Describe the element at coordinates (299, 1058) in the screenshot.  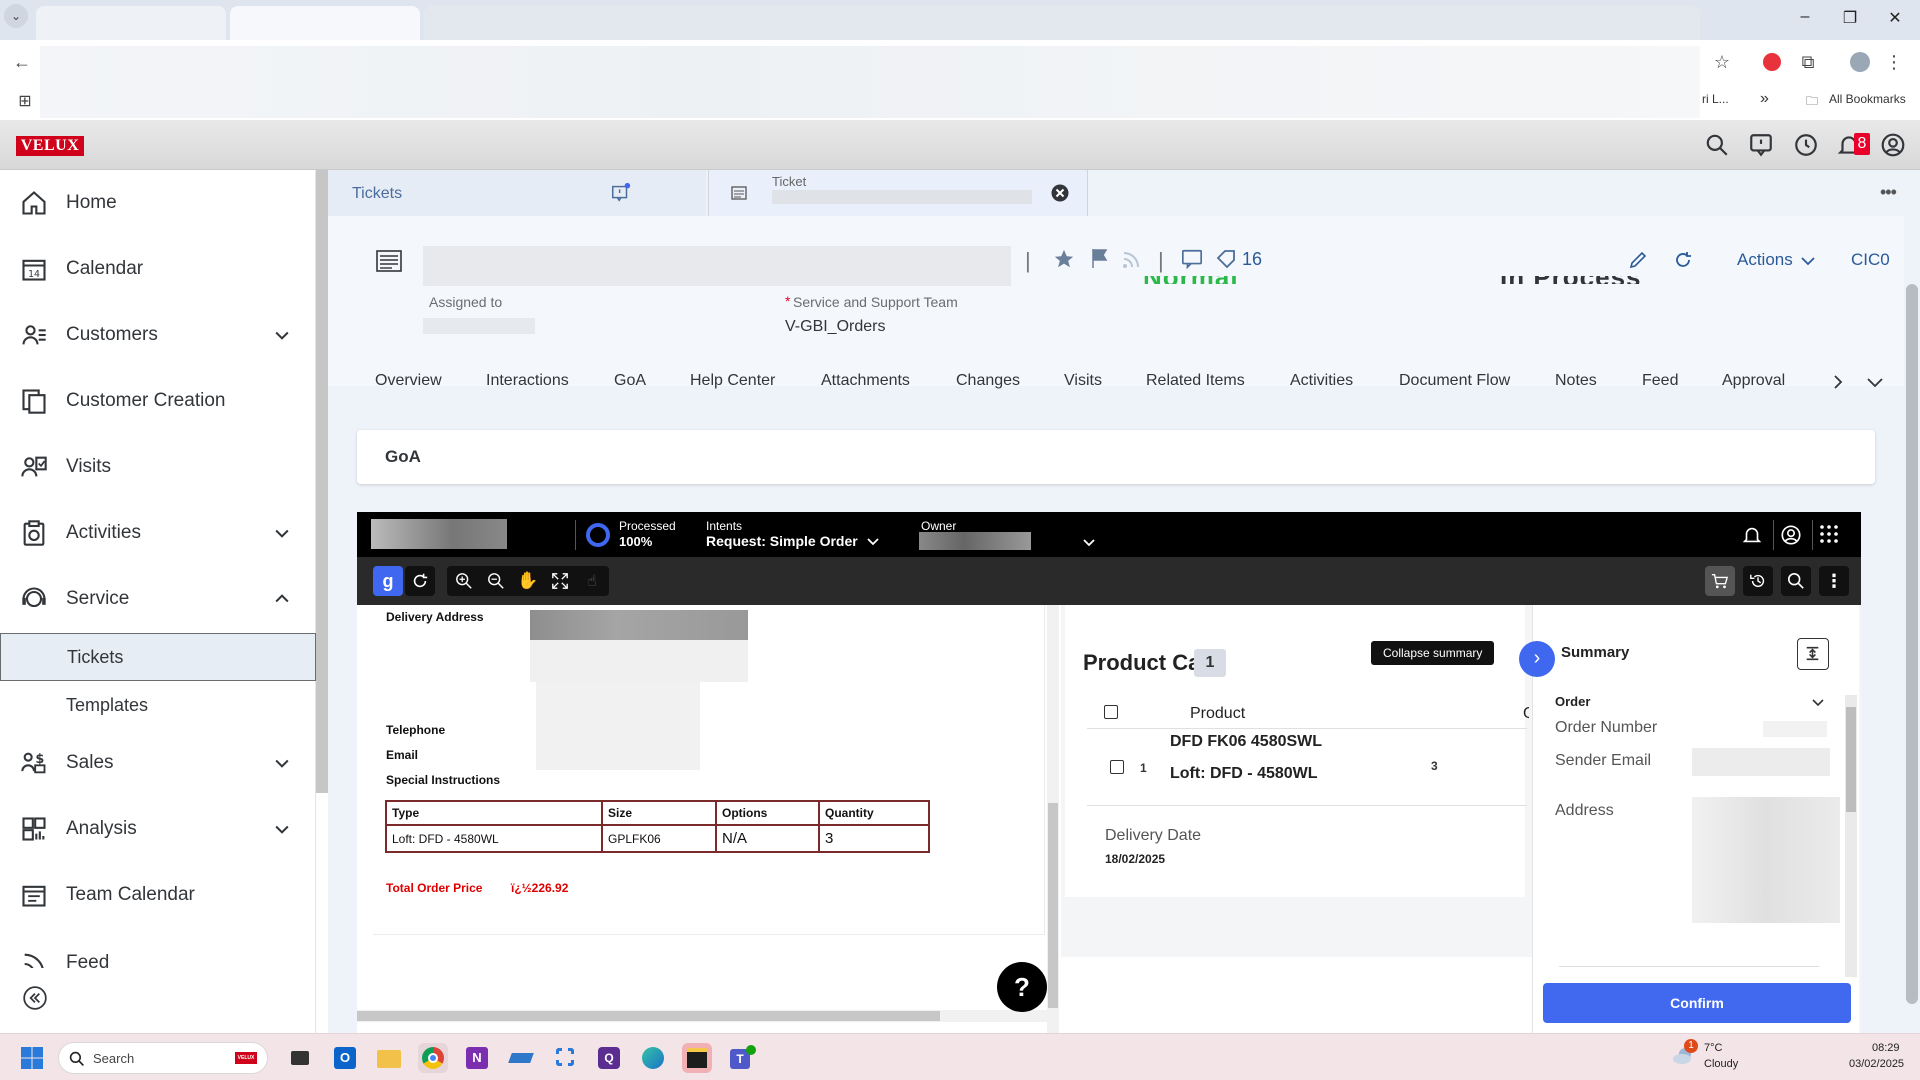
I see `task-view-icon` at that location.